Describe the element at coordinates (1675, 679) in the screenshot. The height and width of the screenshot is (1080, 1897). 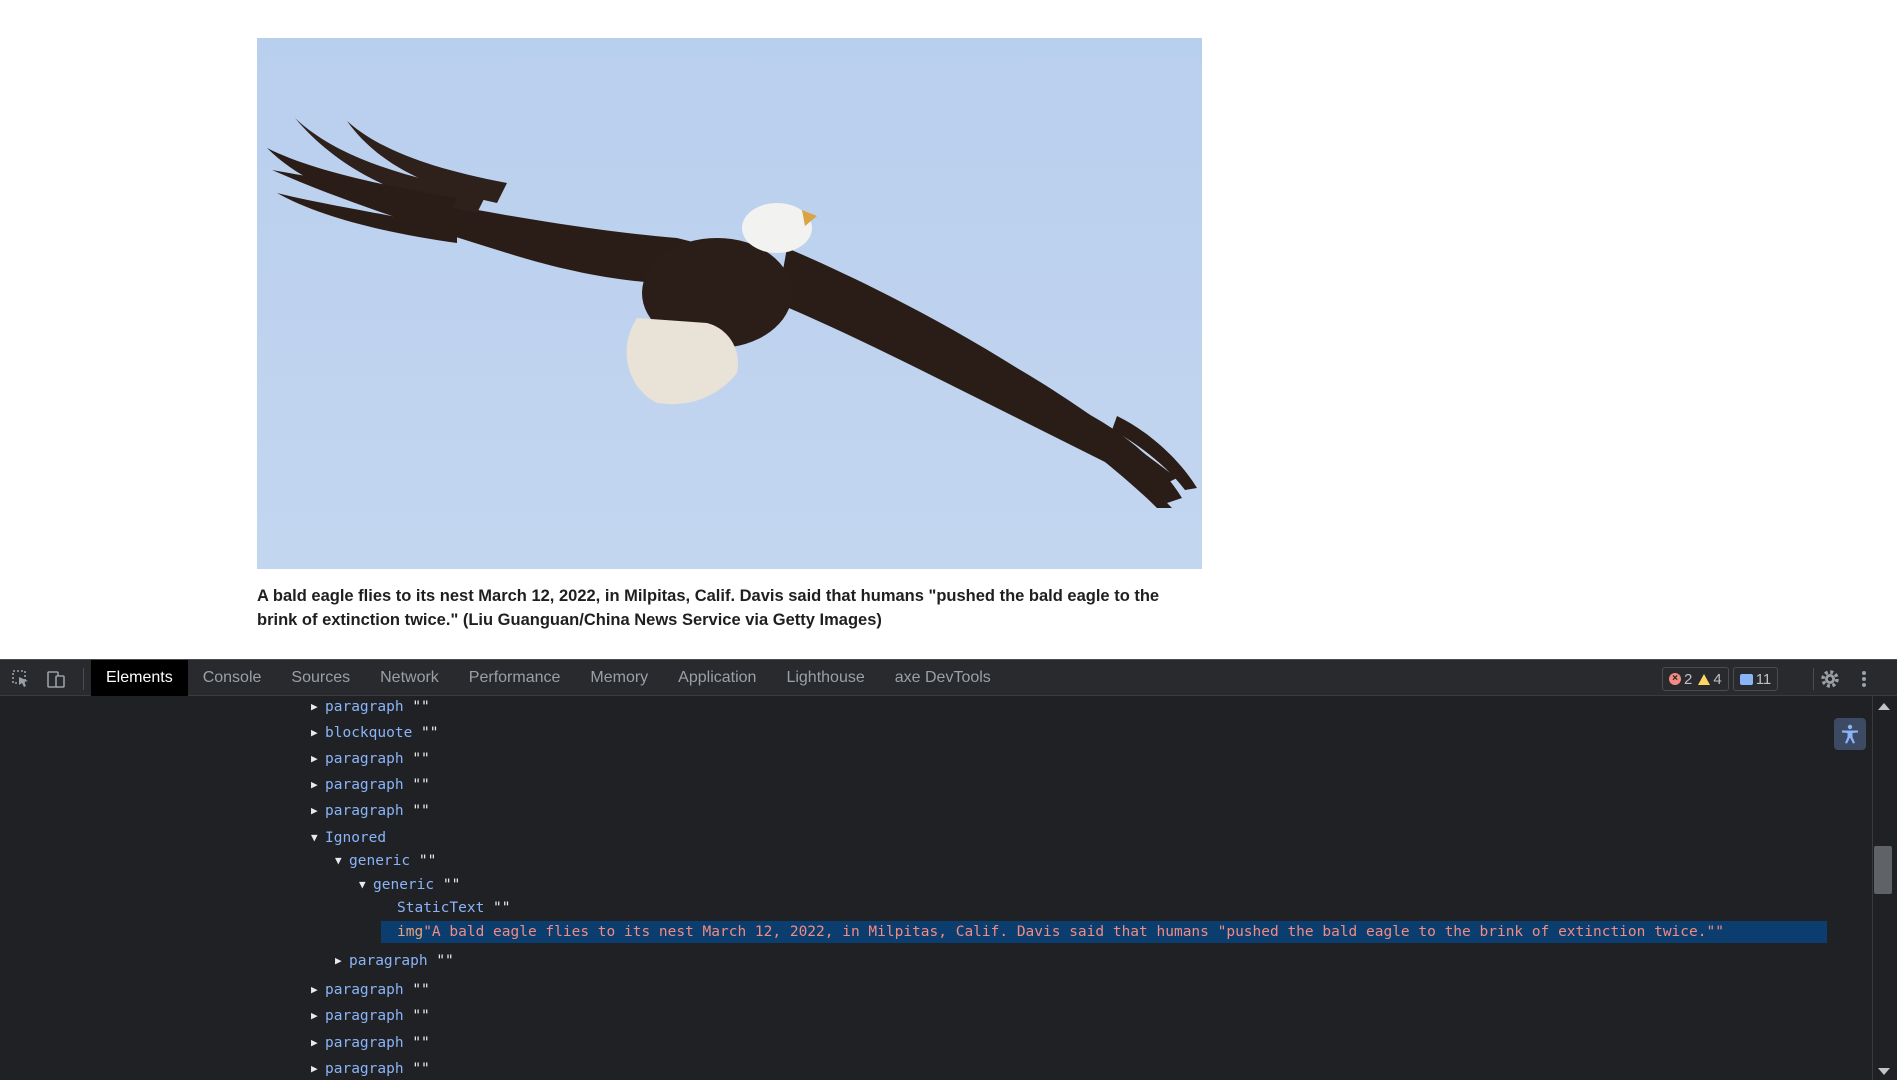
I see `error-icon: ×` at that location.